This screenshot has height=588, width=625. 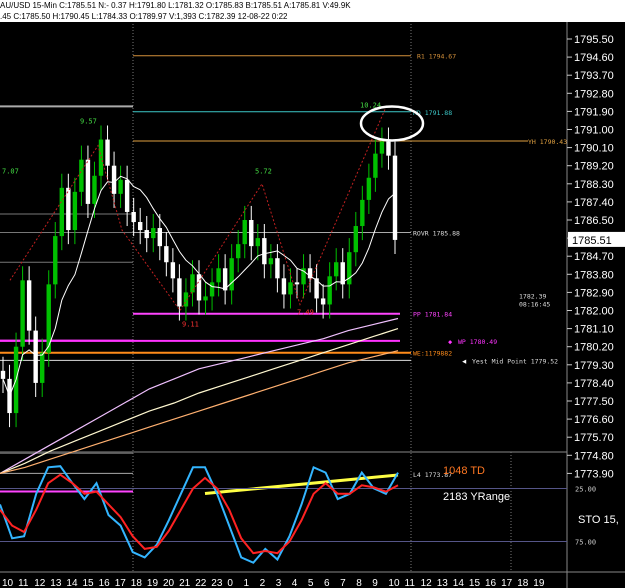 What do you see at coordinates (343, 583) in the screenshot?
I see `time-label: 7` at bounding box center [343, 583].